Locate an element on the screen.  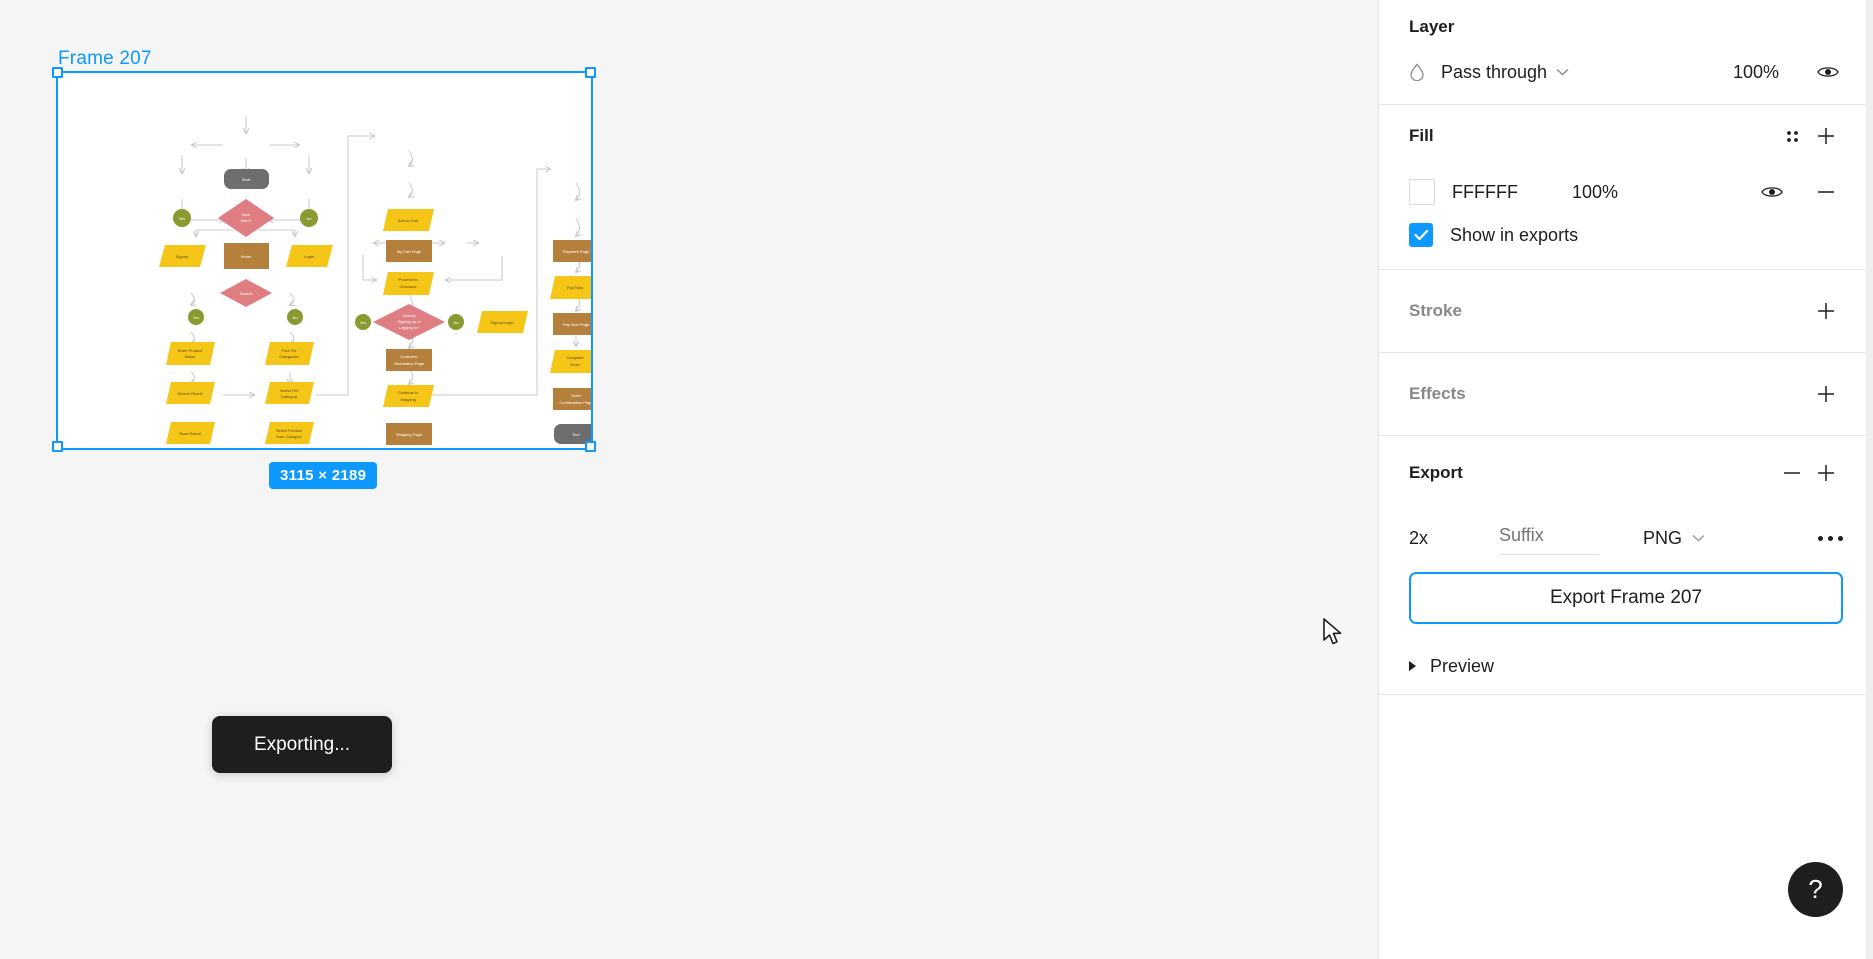
fill-visibility-eye-icon is located at coordinates (1772, 192).